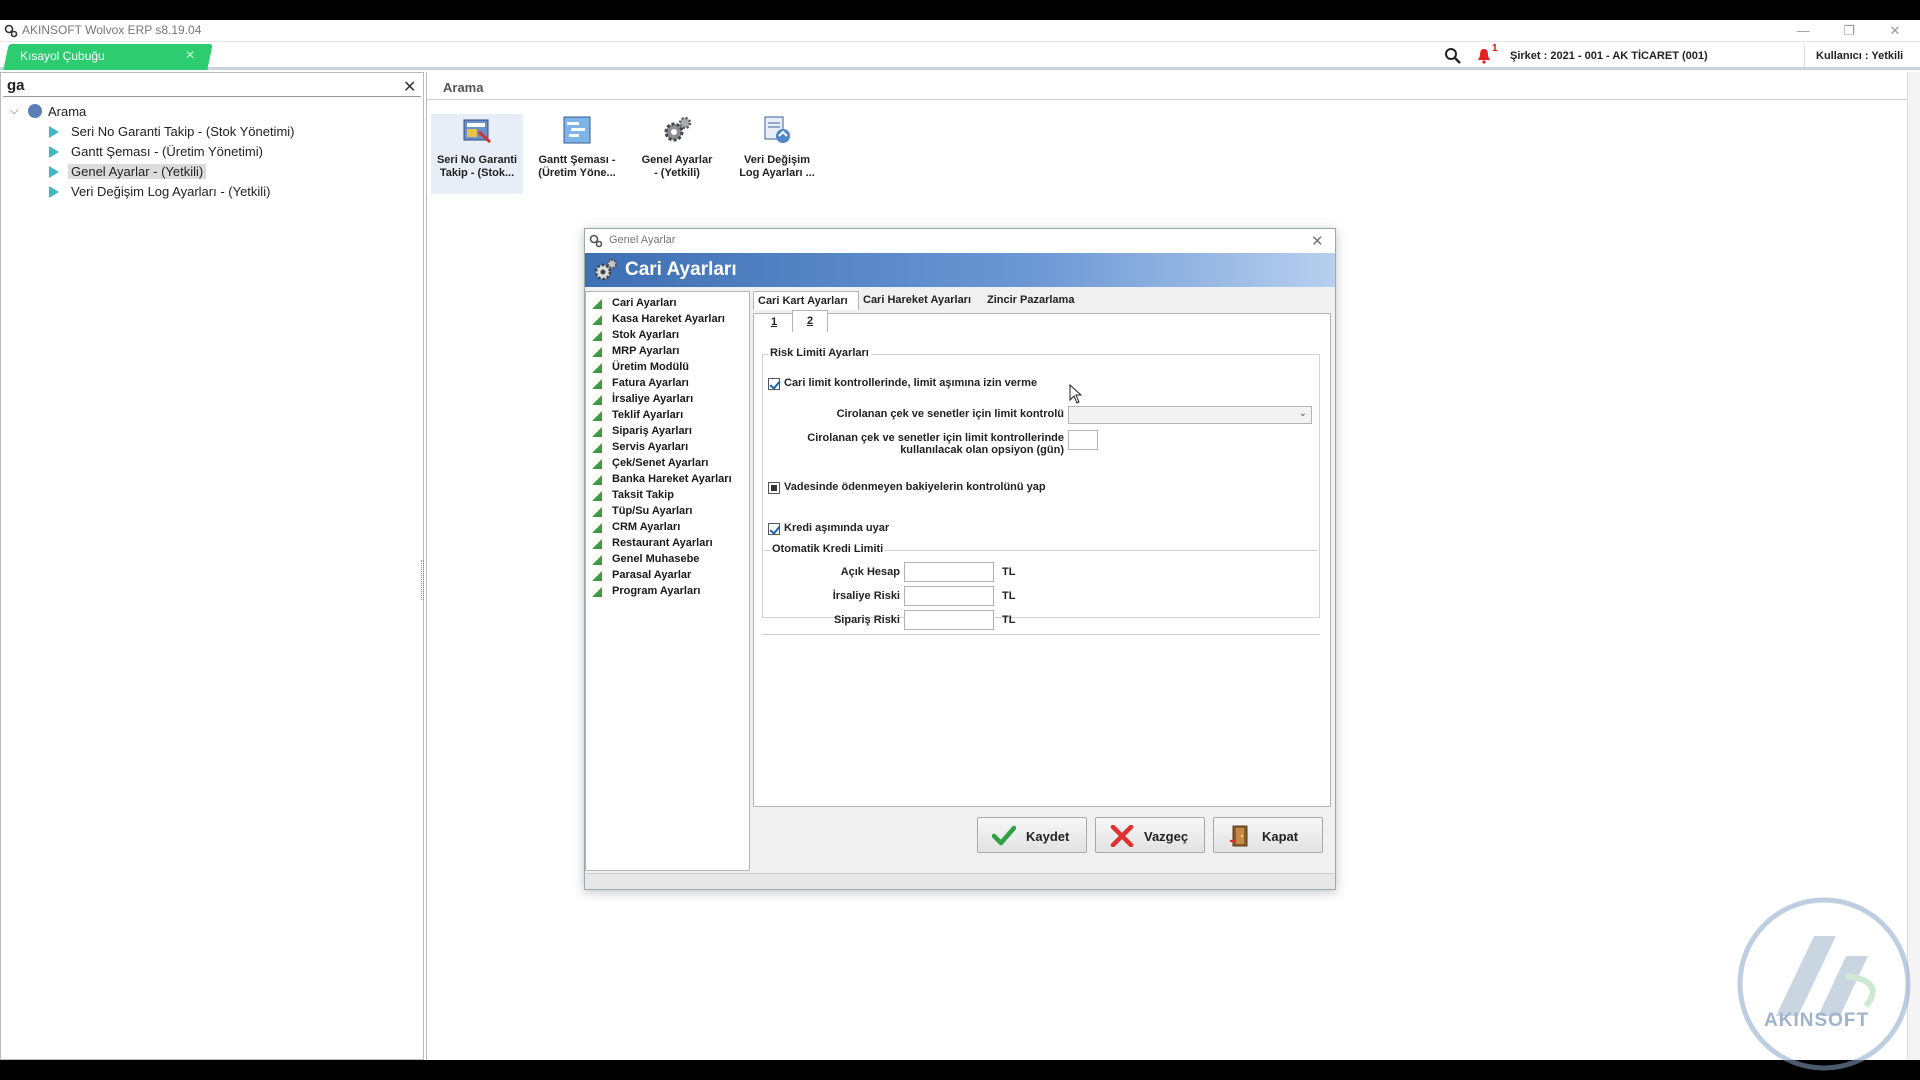 The height and width of the screenshot is (1080, 1920). I want to click on tree-expand-icon: ⌵, so click(14, 111).